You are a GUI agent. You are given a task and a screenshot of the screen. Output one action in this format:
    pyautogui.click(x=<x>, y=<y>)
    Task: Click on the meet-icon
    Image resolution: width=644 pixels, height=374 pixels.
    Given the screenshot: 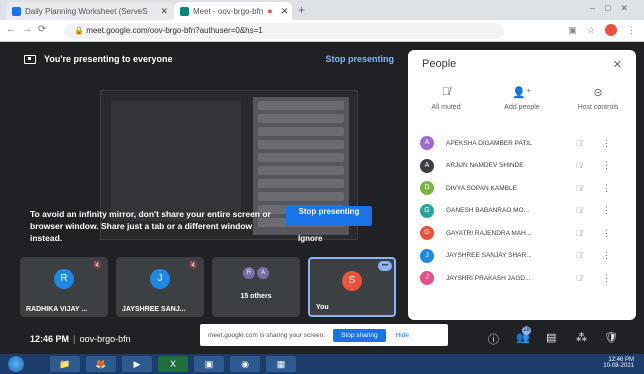 What is the action you would take?
    pyautogui.click(x=184, y=11)
    